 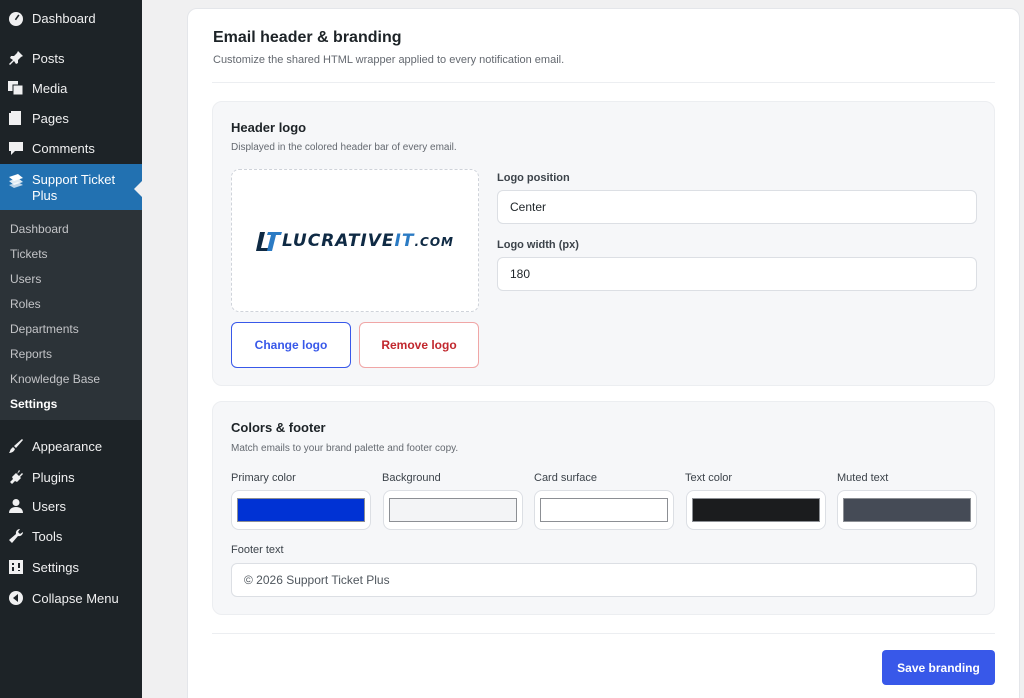 I want to click on muted-text-color-picker, so click(x=907, y=510).